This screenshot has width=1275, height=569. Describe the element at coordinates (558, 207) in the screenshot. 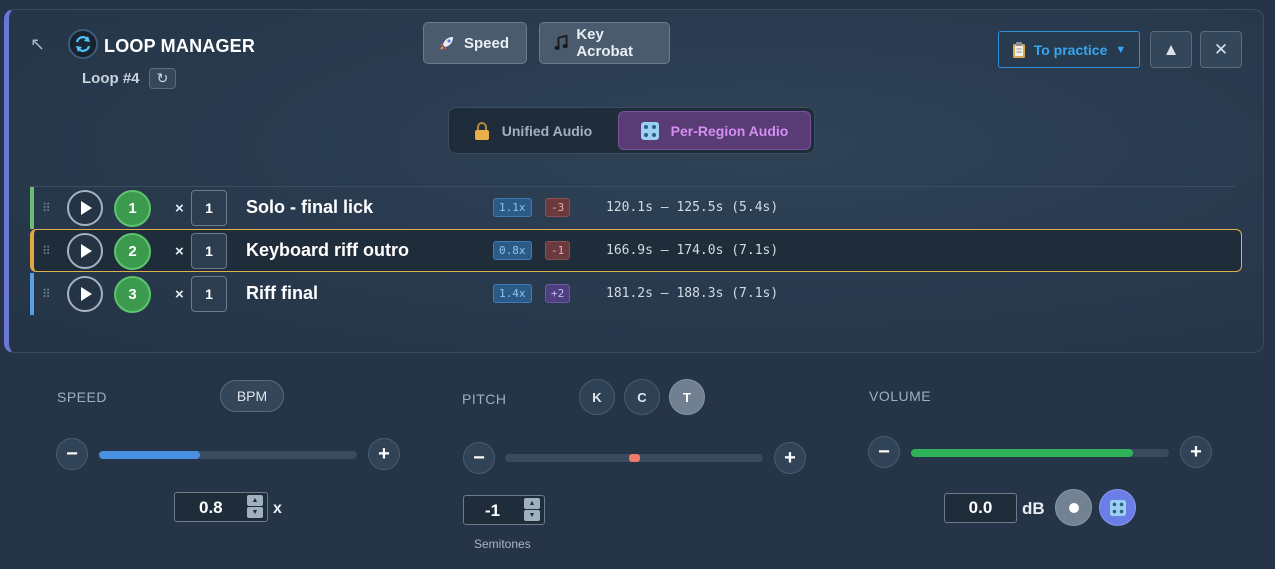

I see `pitch-badge: -3` at that location.